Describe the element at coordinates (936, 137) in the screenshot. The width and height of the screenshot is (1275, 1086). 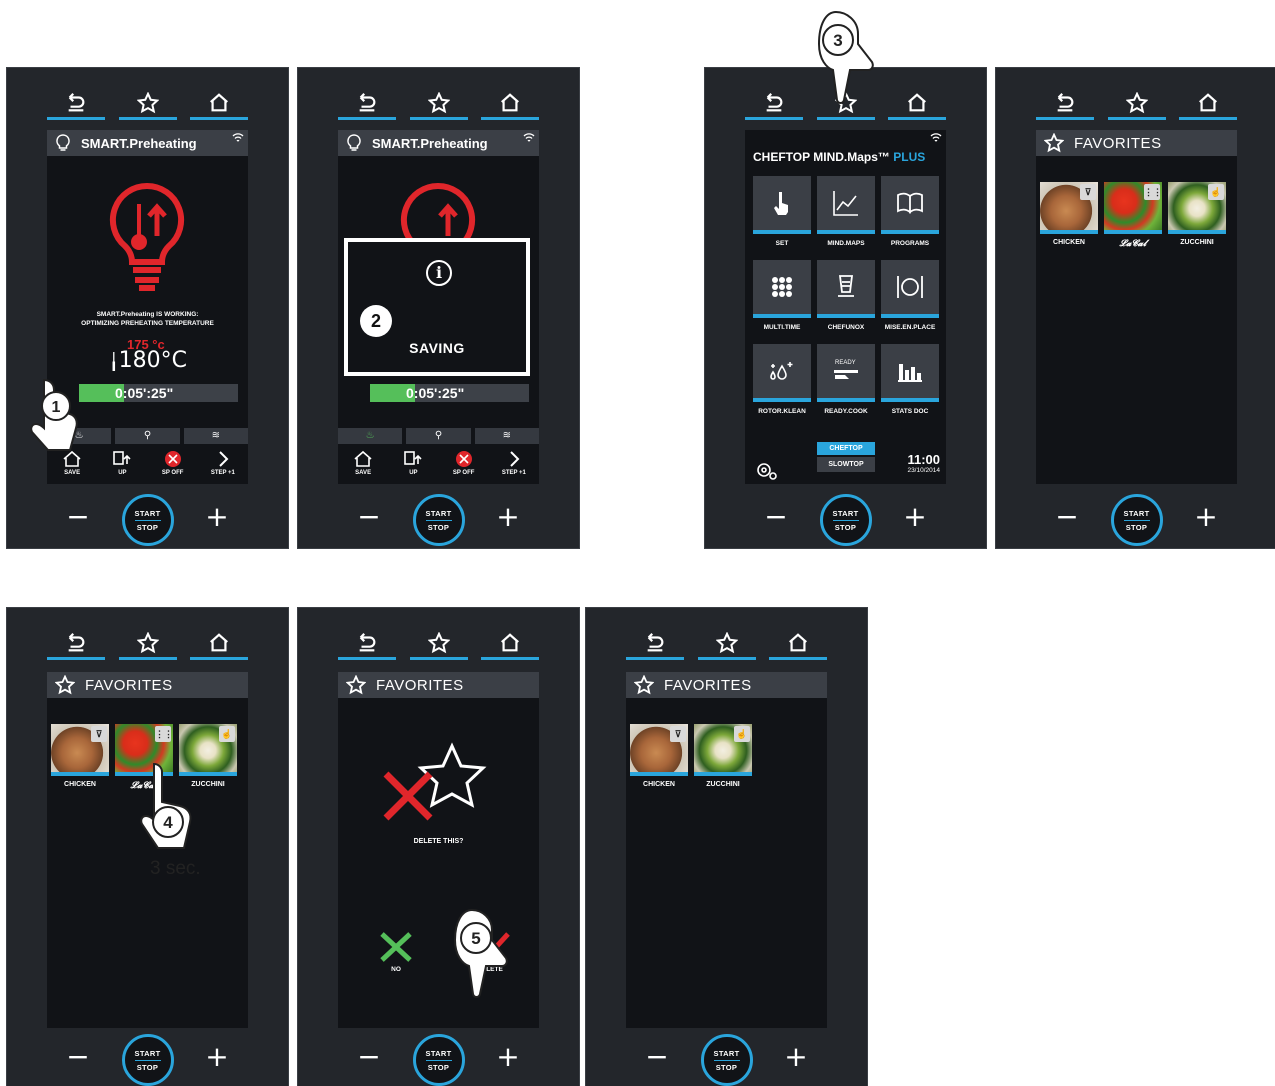
I see `wifi-icon` at that location.